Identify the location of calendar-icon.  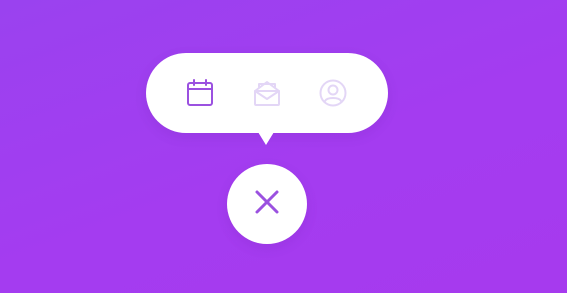
(200, 93).